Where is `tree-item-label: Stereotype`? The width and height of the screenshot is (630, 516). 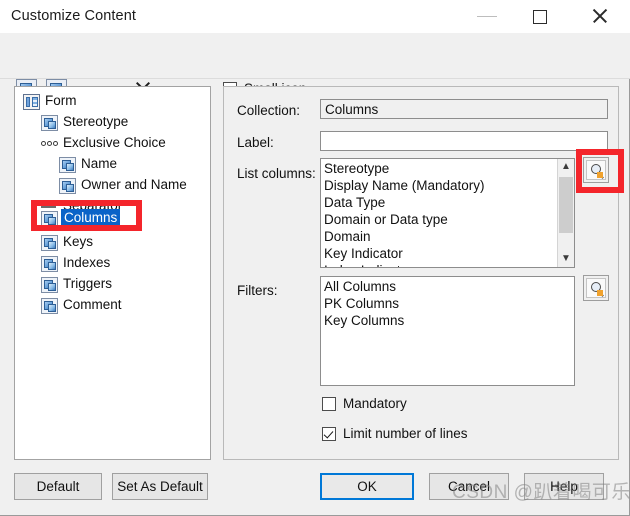 tree-item-label: Stereotype is located at coordinates (96, 121).